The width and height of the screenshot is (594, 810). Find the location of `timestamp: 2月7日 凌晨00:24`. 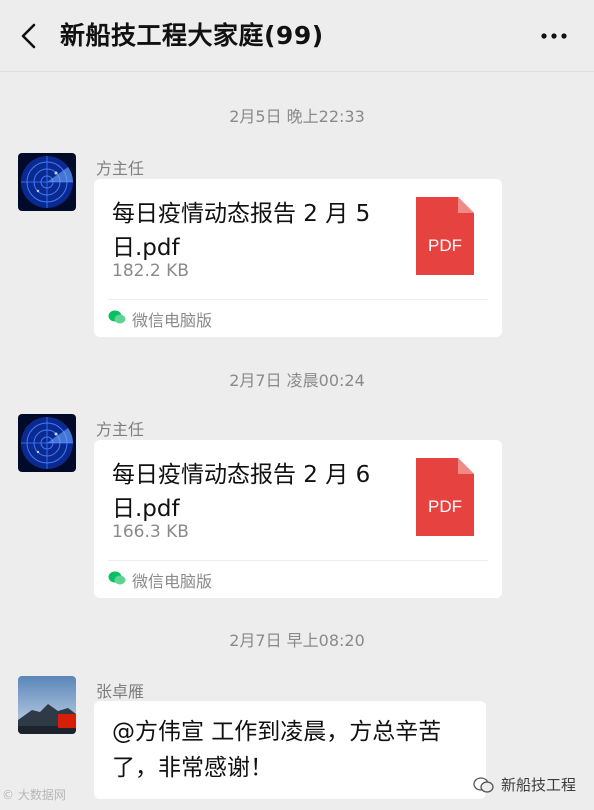

timestamp: 2月7日 凌晨00:24 is located at coordinates (297, 380).